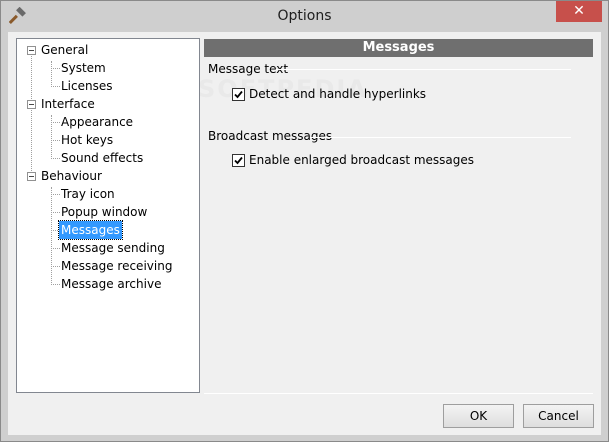 Image resolution: width=609 pixels, height=442 pixels. I want to click on expander-general, so click(31, 50).